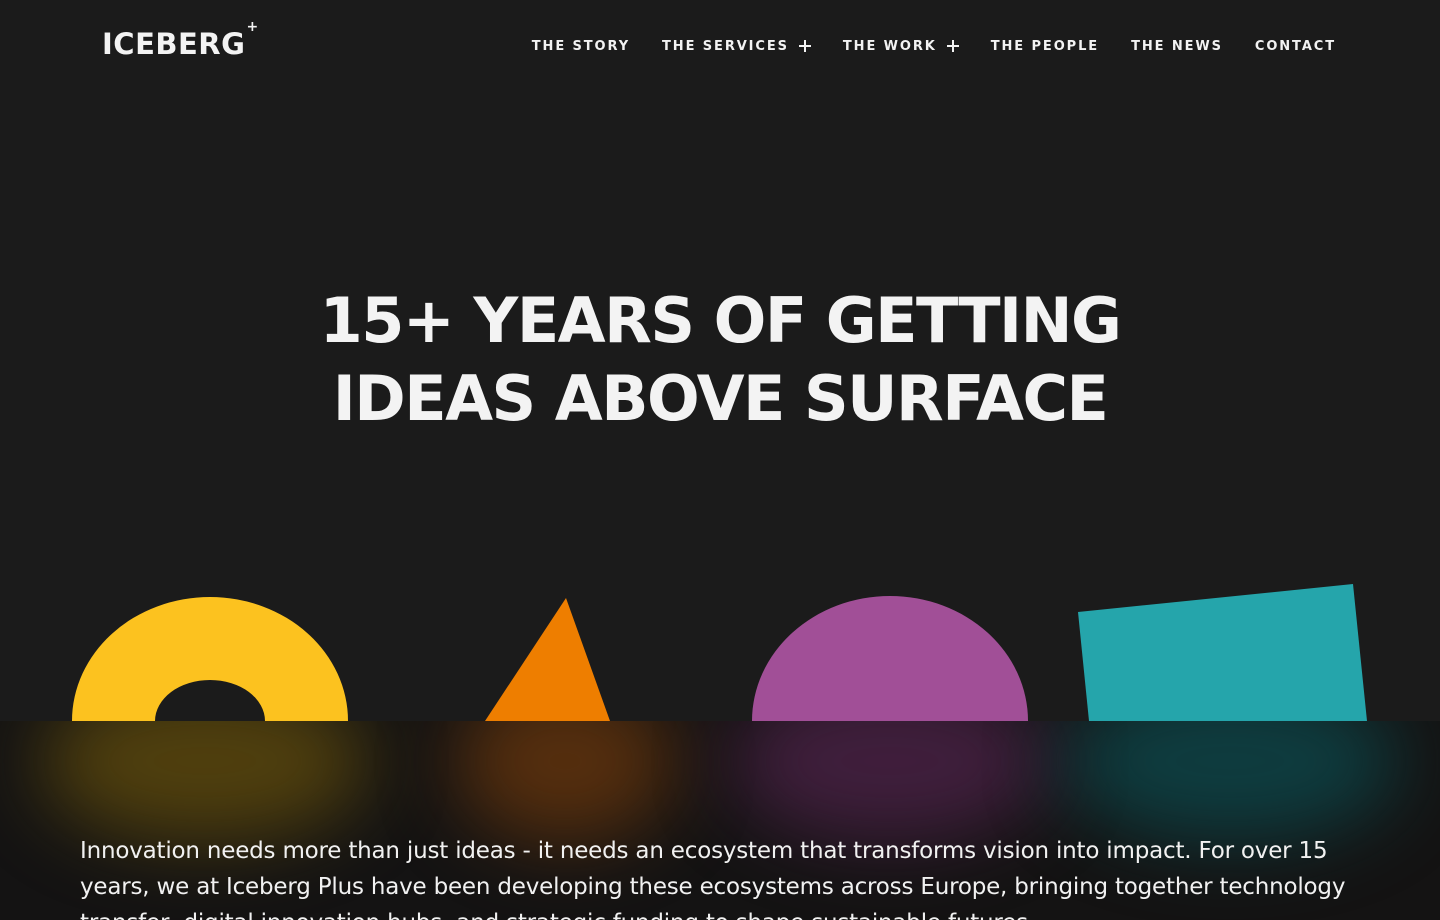  What do you see at coordinates (890, 658) in the screenshot?
I see `purple-semicircle-shape` at bounding box center [890, 658].